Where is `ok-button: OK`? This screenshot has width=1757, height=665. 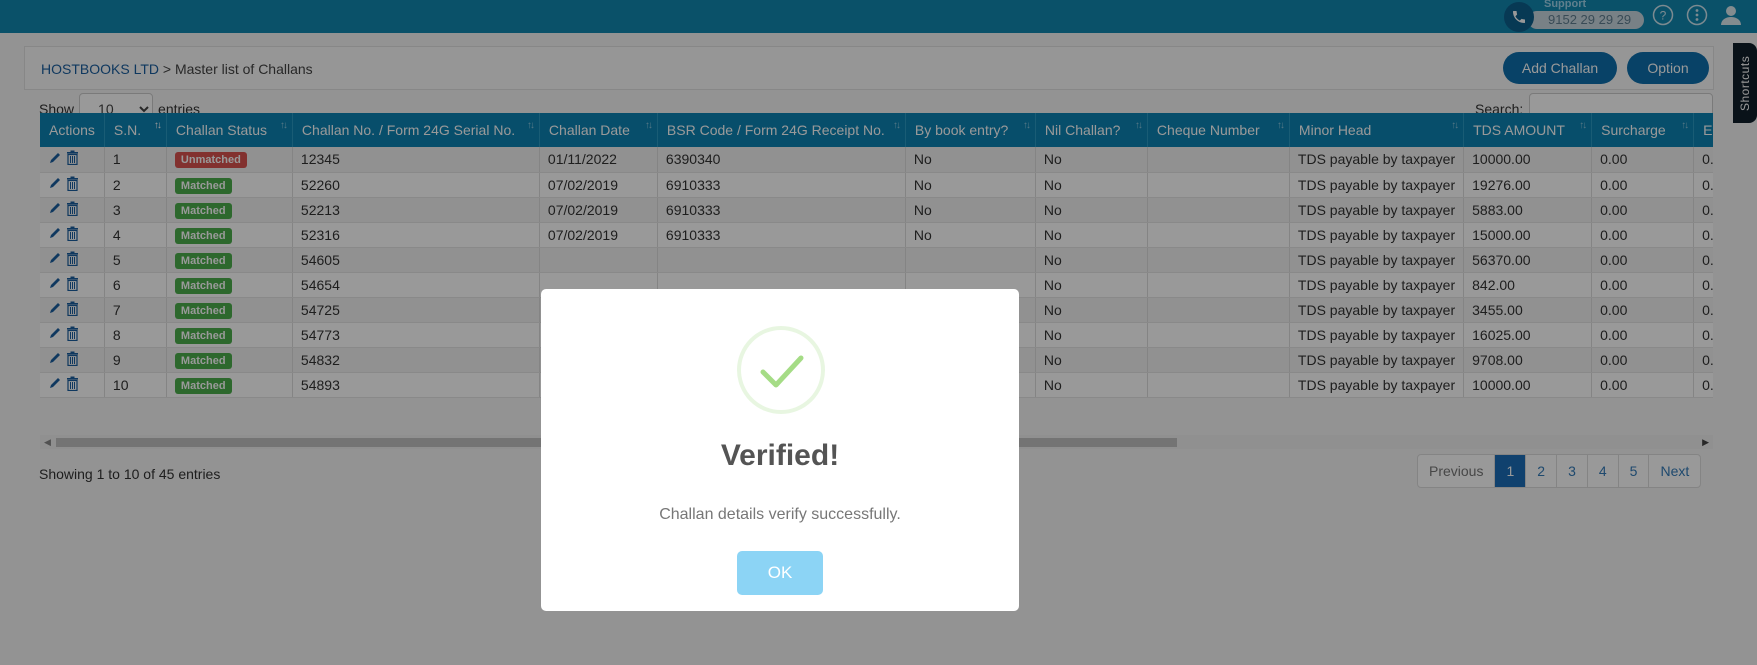 ok-button: OK is located at coordinates (780, 573).